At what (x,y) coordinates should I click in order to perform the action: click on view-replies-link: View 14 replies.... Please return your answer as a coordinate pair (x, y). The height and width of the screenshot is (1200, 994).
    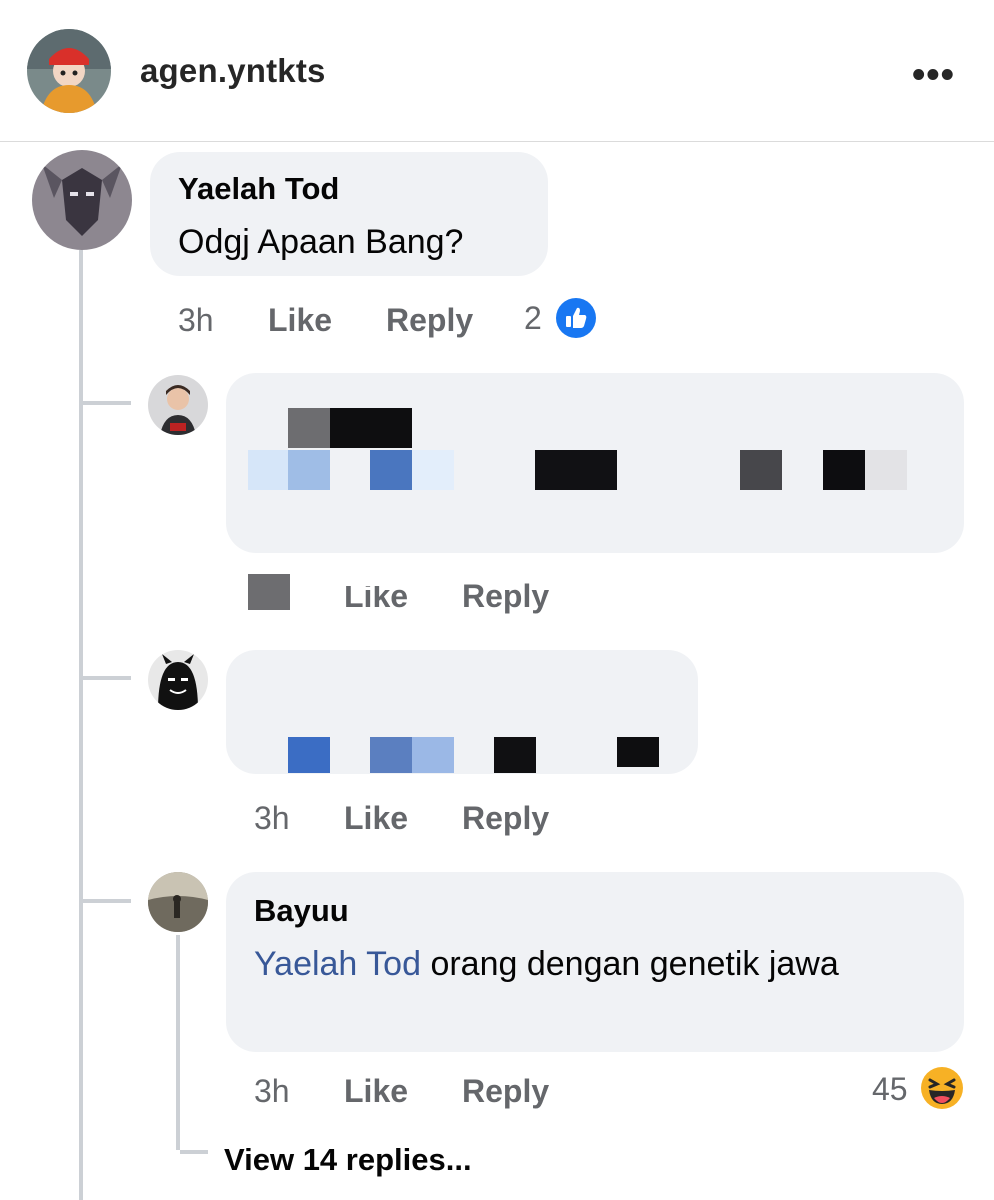
    Looking at the image, I should click on (348, 1160).